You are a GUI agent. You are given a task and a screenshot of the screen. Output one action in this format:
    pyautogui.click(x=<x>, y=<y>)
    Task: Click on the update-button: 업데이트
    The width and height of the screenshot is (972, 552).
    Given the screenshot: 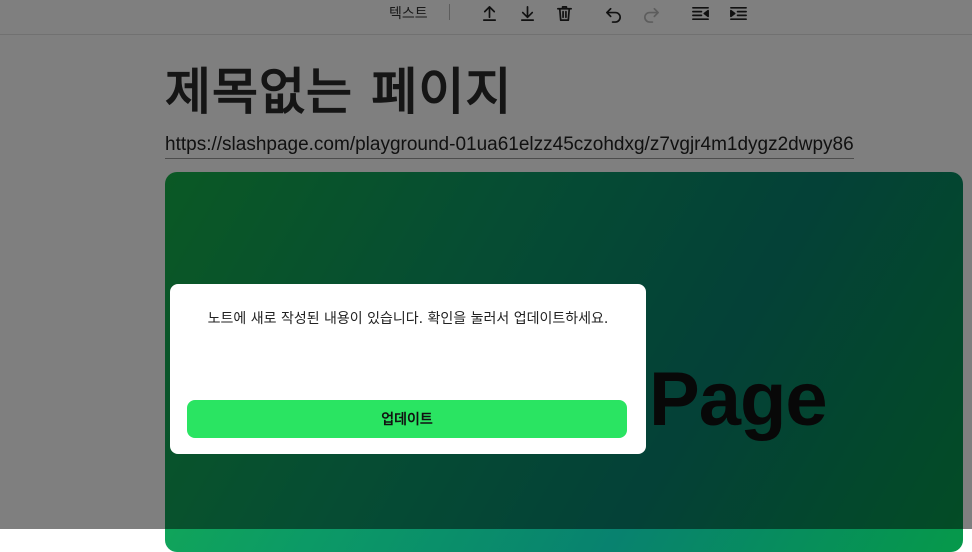 What is the action you would take?
    pyautogui.click(x=407, y=419)
    